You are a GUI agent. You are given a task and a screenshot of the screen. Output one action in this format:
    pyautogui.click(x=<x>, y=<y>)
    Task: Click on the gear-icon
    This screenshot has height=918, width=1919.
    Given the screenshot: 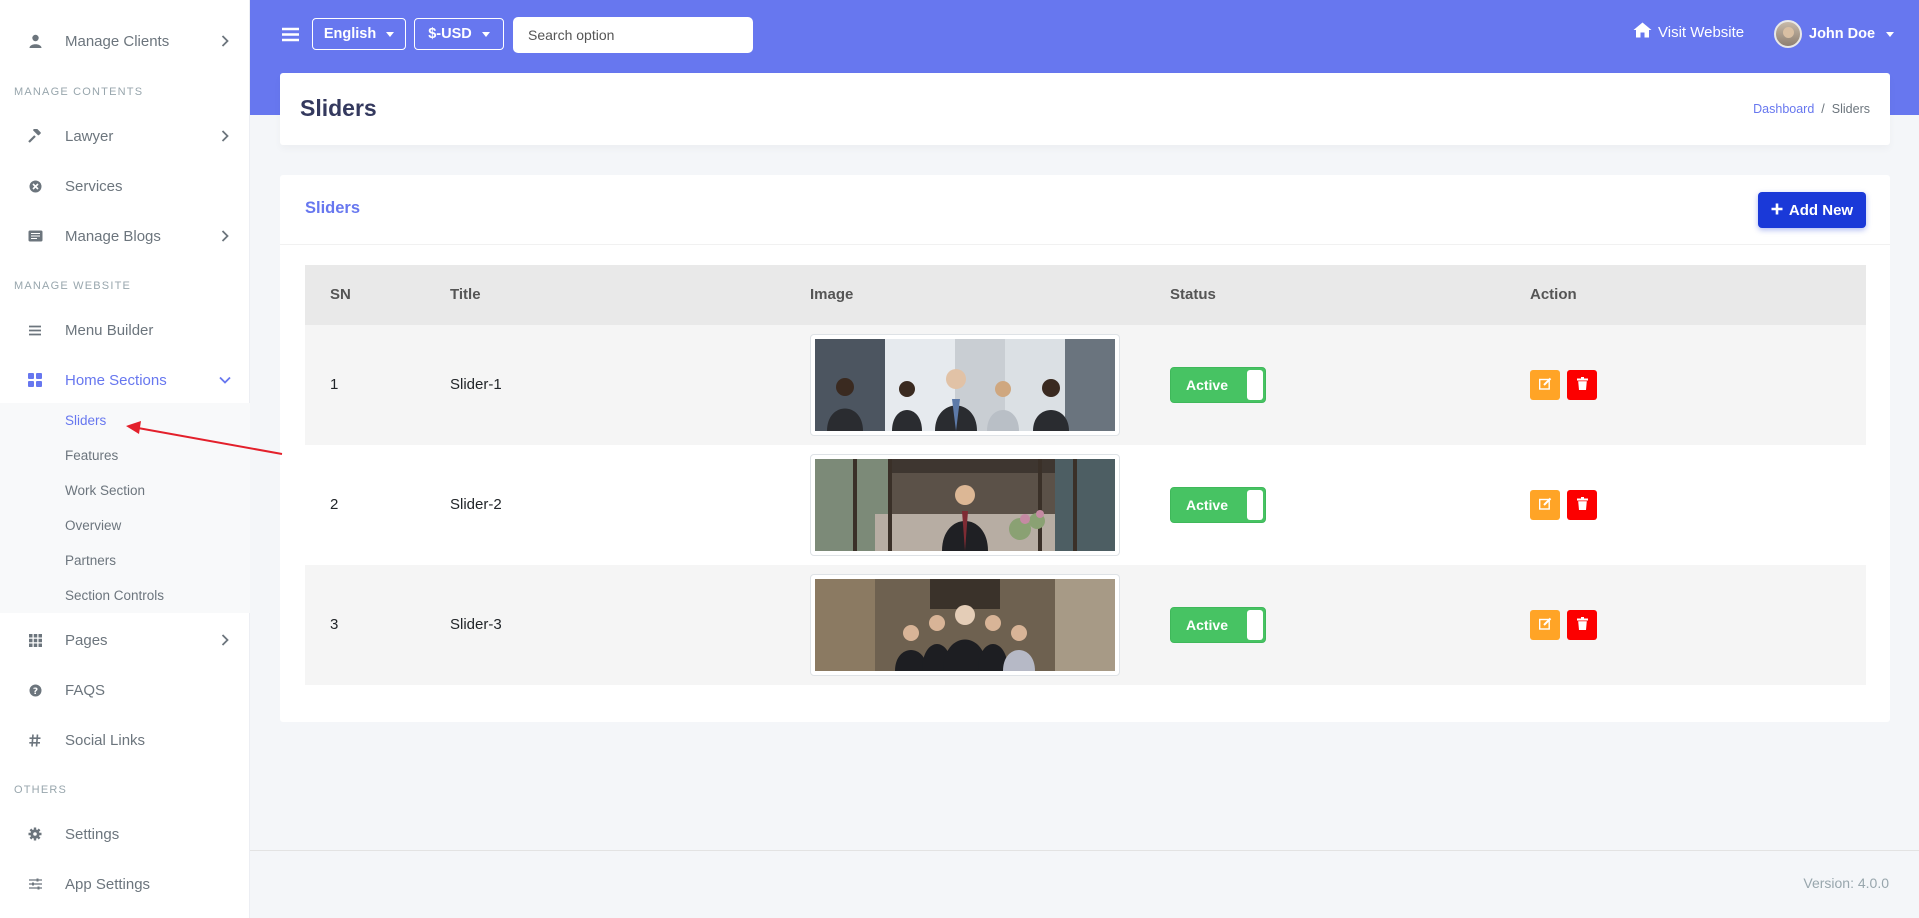 What is the action you would take?
    pyautogui.click(x=35, y=834)
    